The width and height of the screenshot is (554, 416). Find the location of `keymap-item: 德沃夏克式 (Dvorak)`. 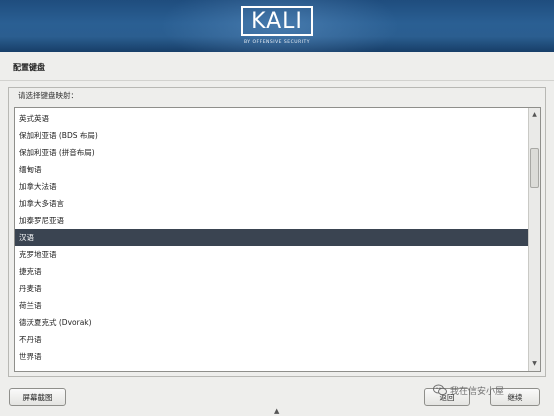

keymap-item: 德沃夏克式 (Dvorak) is located at coordinates (271, 322).